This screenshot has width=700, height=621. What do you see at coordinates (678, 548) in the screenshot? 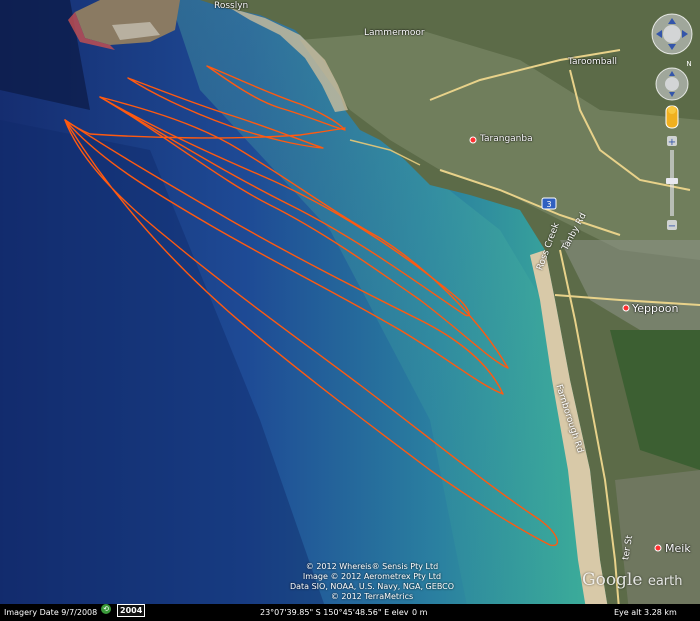
I see `place-meikleville: Meik` at bounding box center [678, 548].